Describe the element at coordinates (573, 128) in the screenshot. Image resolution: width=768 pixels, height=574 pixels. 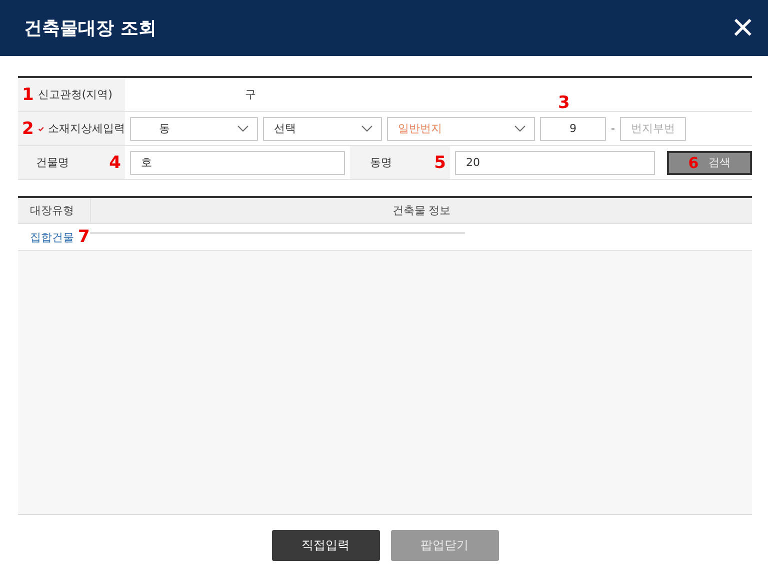
I see `input-field: 9` at that location.